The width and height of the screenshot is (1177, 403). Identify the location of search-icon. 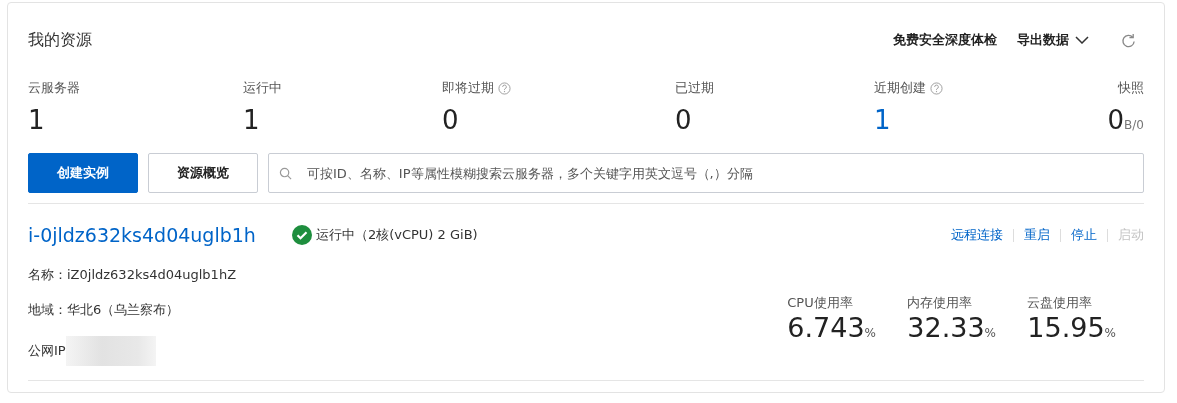
(285, 173).